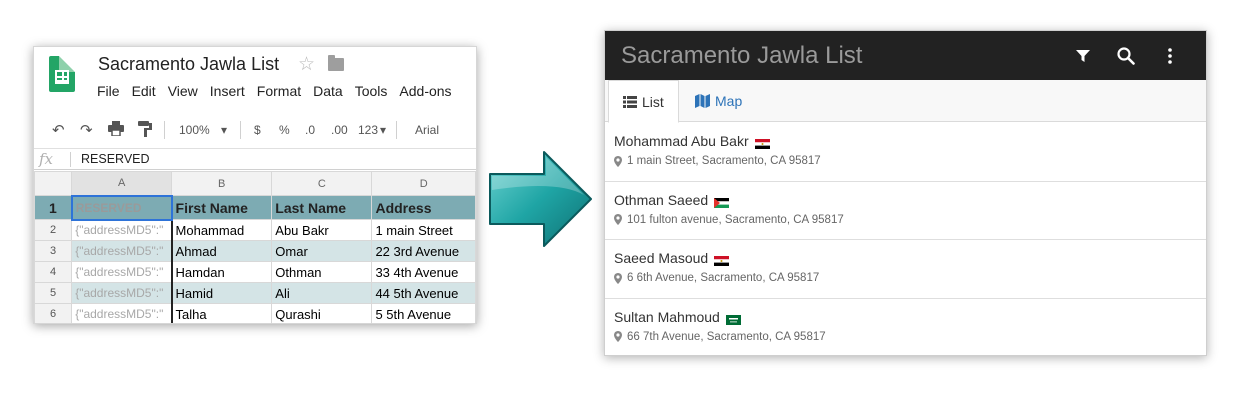  I want to click on menu-tools: Tools, so click(371, 91).